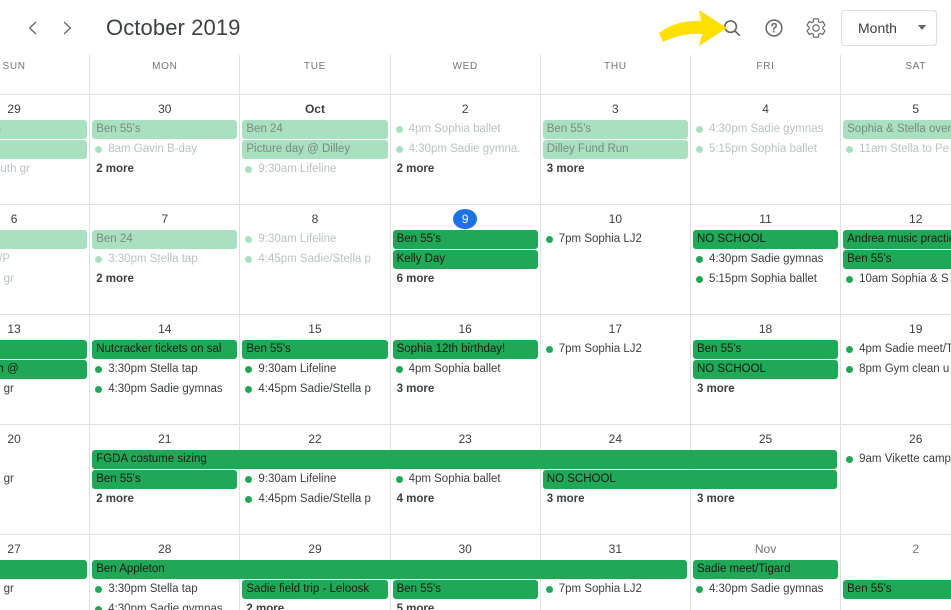  What do you see at coordinates (916, 439) in the screenshot?
I see `date-number: 26` at bounding box center [916, 439].